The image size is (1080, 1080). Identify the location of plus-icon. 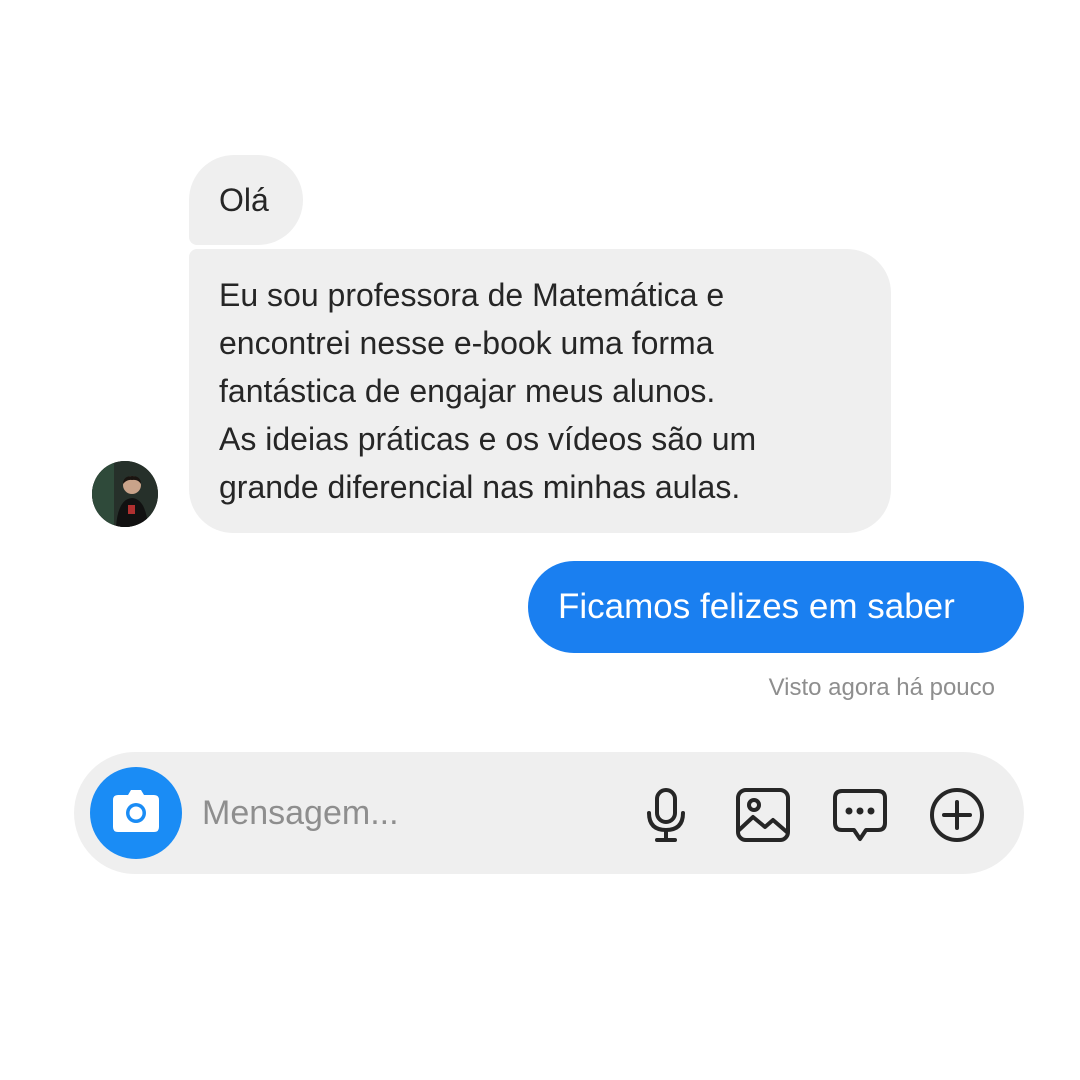
(957, 815).